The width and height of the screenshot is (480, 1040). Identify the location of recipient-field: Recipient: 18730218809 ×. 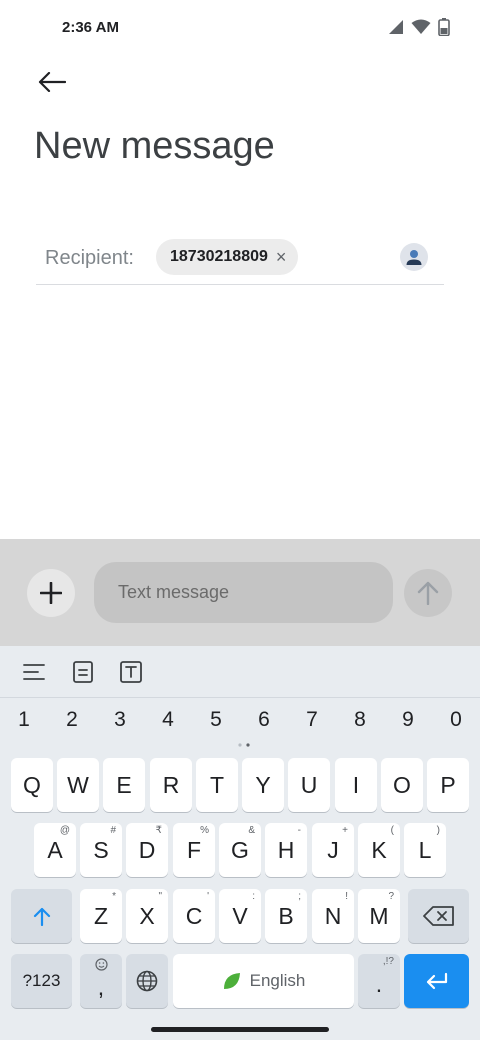
(240, 260).